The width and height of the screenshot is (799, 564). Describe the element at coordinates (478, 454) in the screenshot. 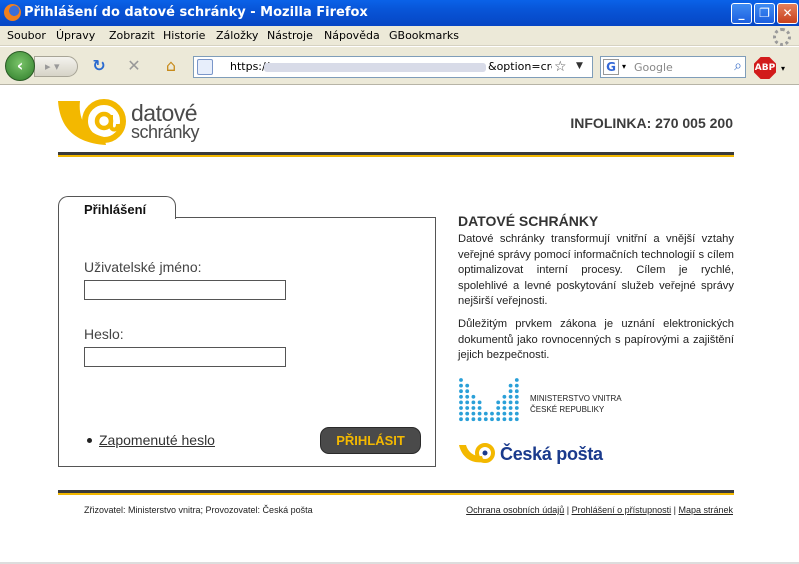

I see `ceska-posta-horn-icon` at that location.